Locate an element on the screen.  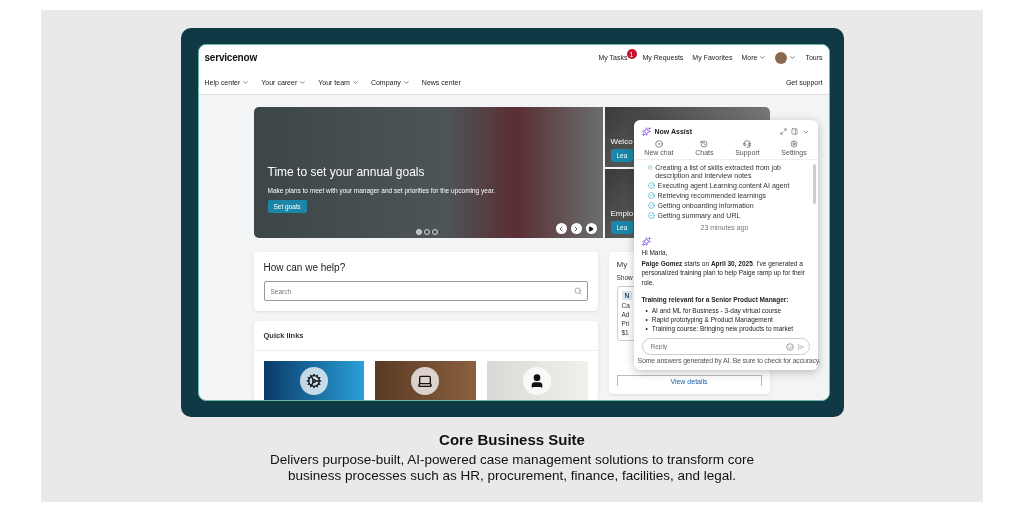
previous-button is located at coordinates (561, 228).